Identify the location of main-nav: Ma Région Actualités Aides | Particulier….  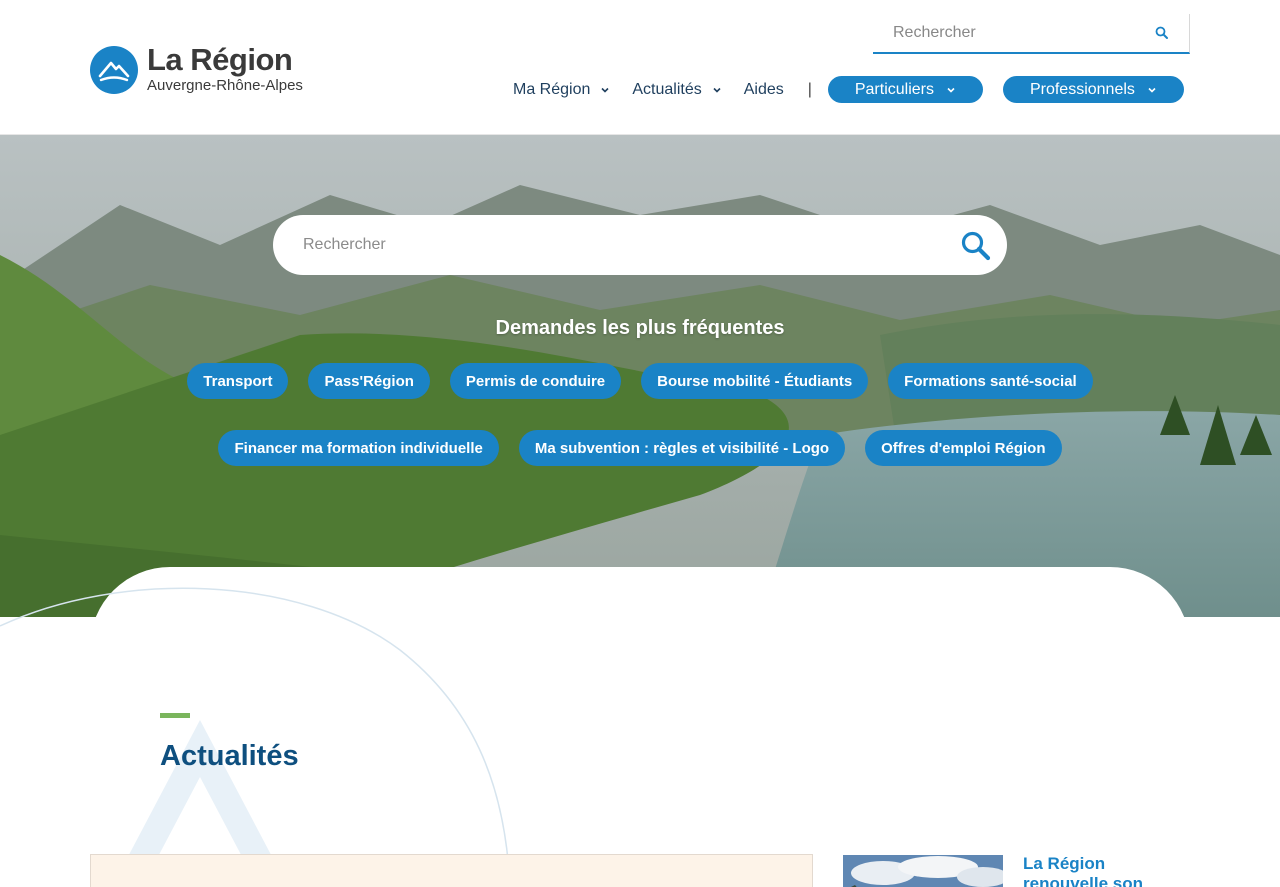
(848, 89).